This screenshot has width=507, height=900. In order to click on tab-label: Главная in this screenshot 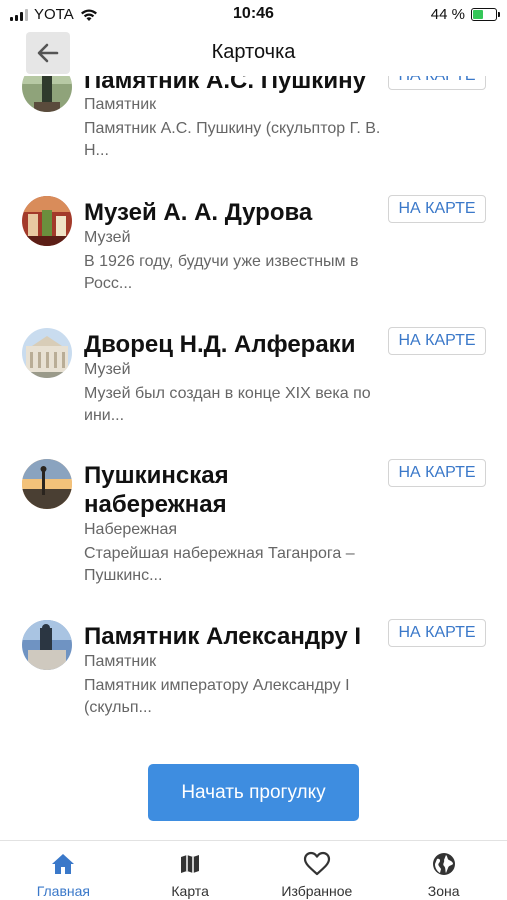, I will do `click(63, 891)`.